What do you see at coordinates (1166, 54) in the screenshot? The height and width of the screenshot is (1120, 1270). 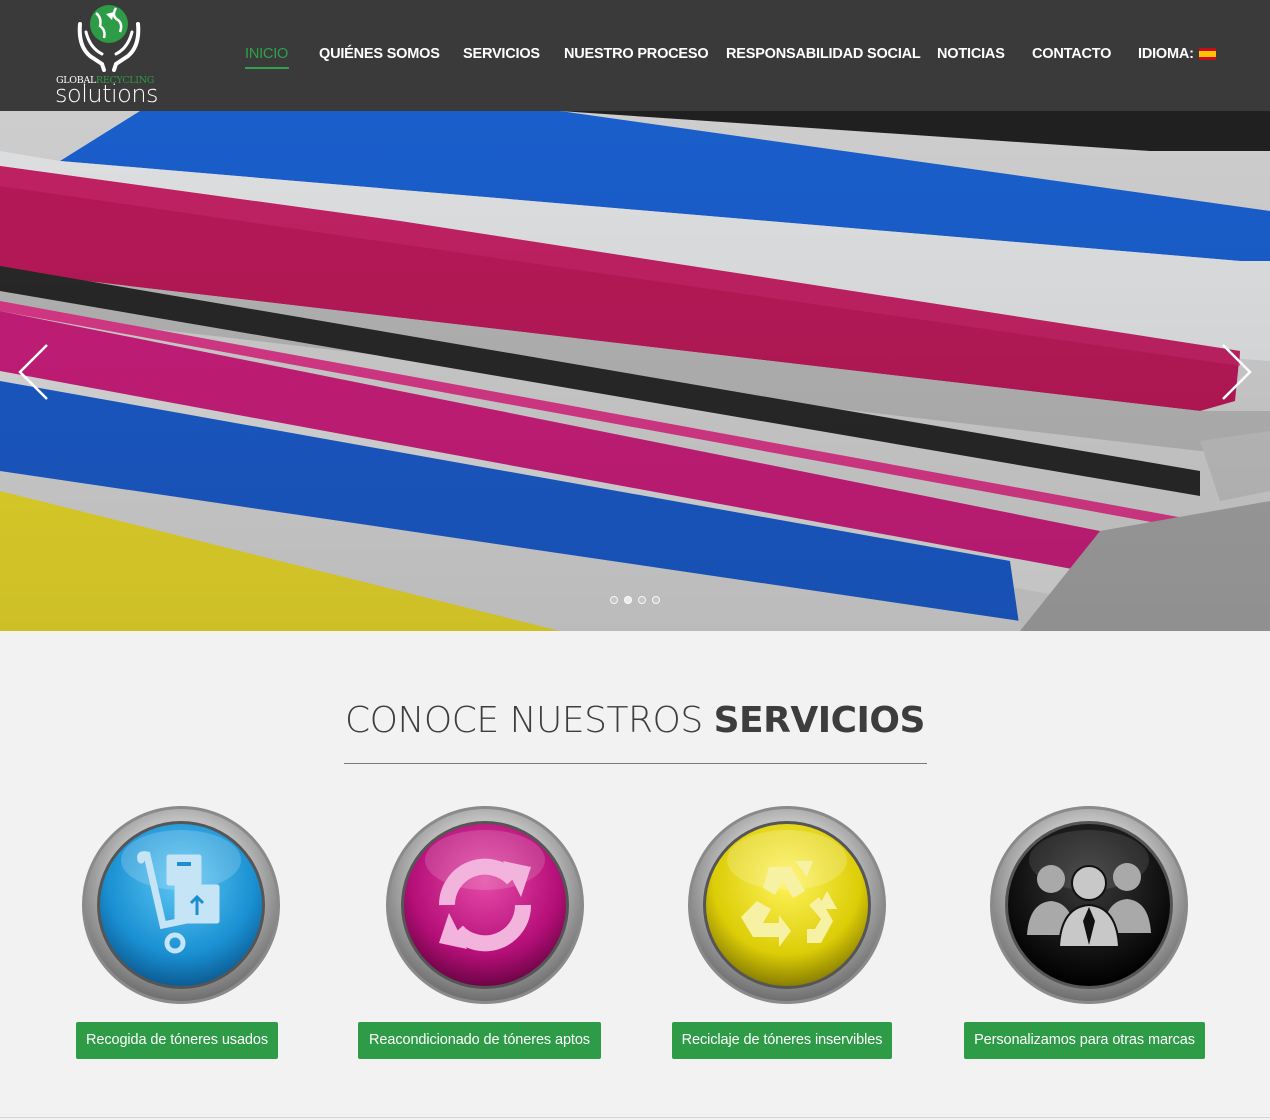 I see `nav-item-idioma: IDIOMA:` at bounding box center [1166, 54].